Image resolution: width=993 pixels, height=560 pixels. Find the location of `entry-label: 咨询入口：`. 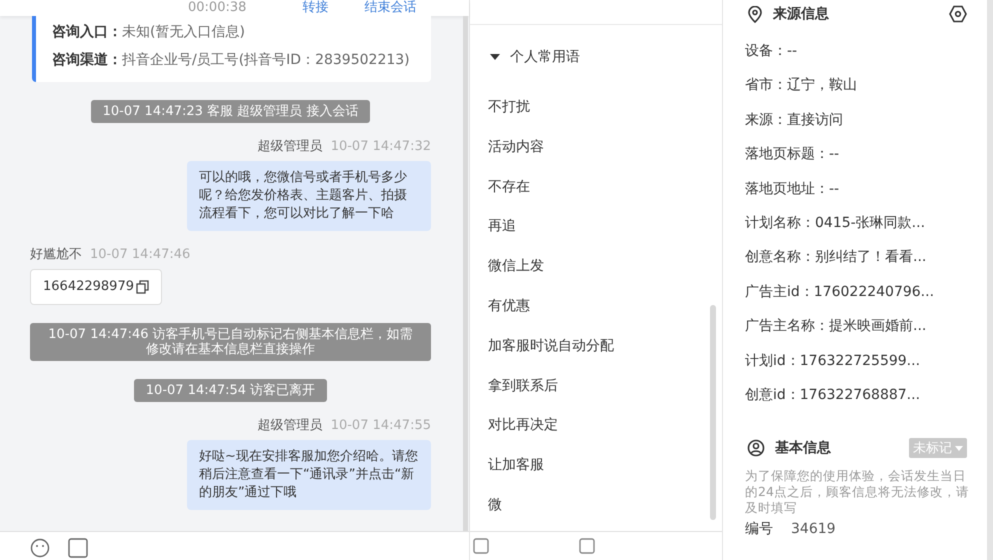

entry-label: 咨询入口： is located at coordinates (87, 32).